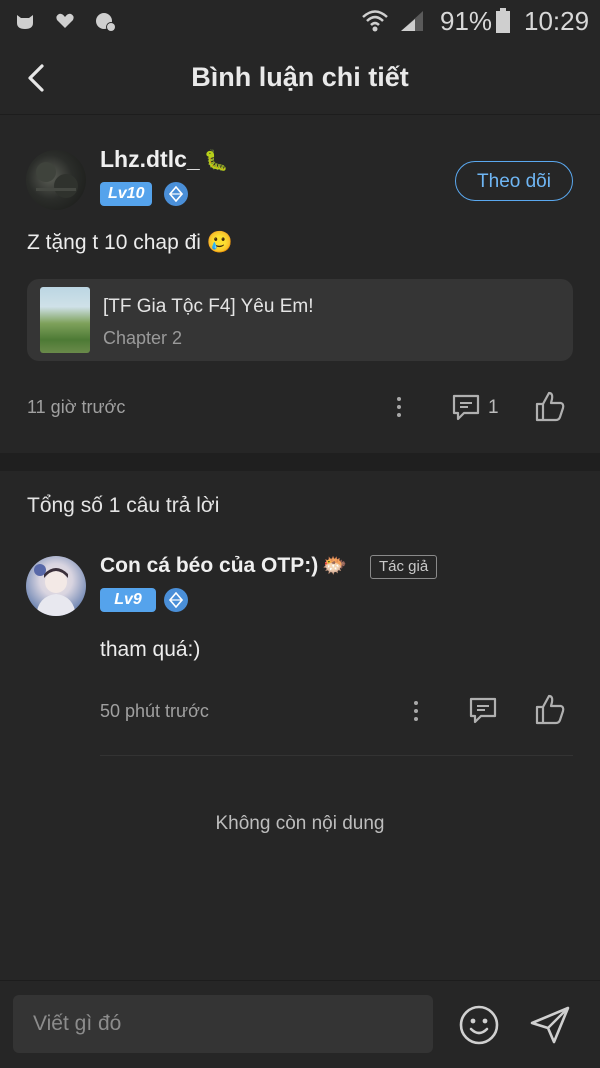  What do you see at coordinates (154, 711) in the screenshot?
I see `reply-time: 50 phút trước` at bounding box center [154, 711].